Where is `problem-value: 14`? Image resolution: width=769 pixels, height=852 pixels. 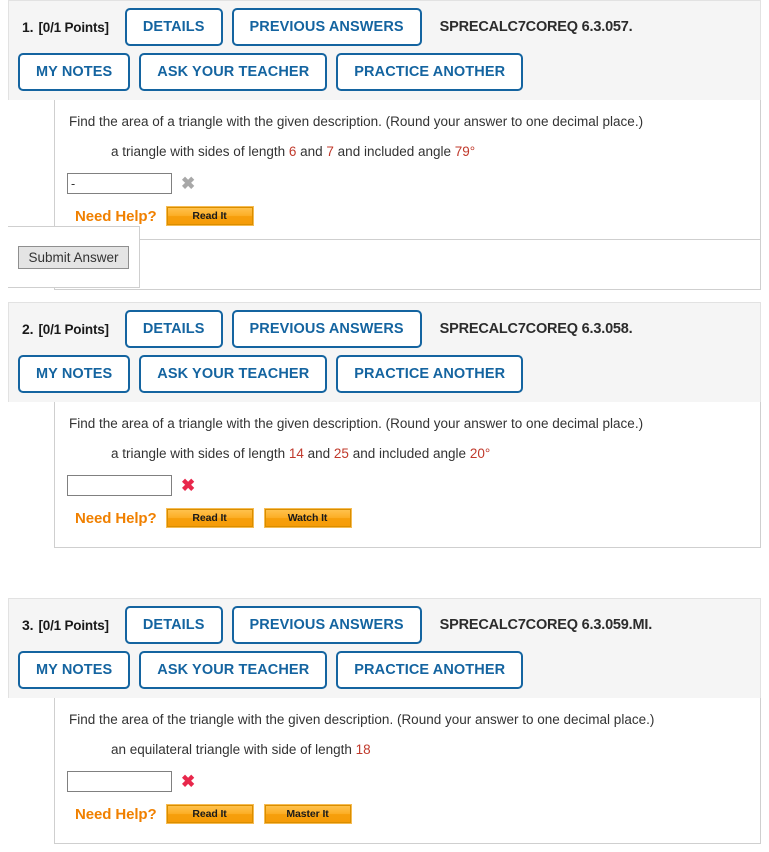
problem-value: 14 is located at coordinates (296, 453).